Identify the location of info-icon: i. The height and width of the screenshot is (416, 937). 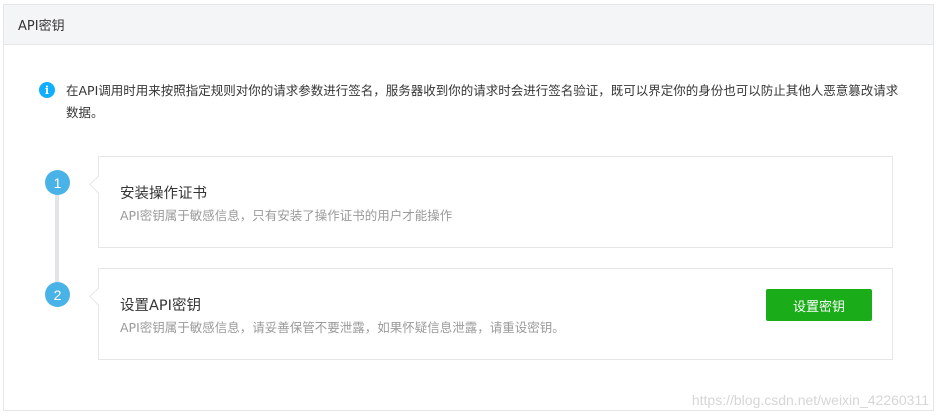
(47, 90).